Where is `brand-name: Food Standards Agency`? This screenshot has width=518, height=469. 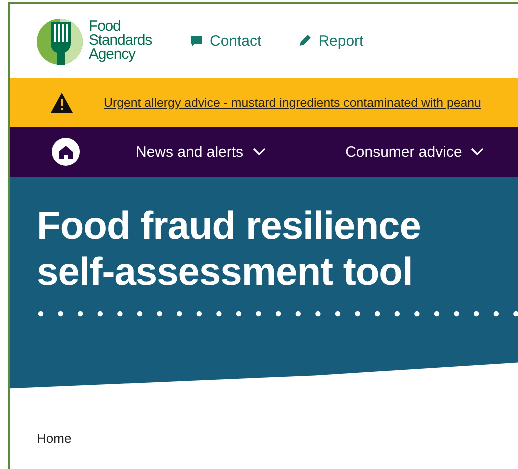 brand-name: Food Standards Agency is located at coordinates (120, 41).